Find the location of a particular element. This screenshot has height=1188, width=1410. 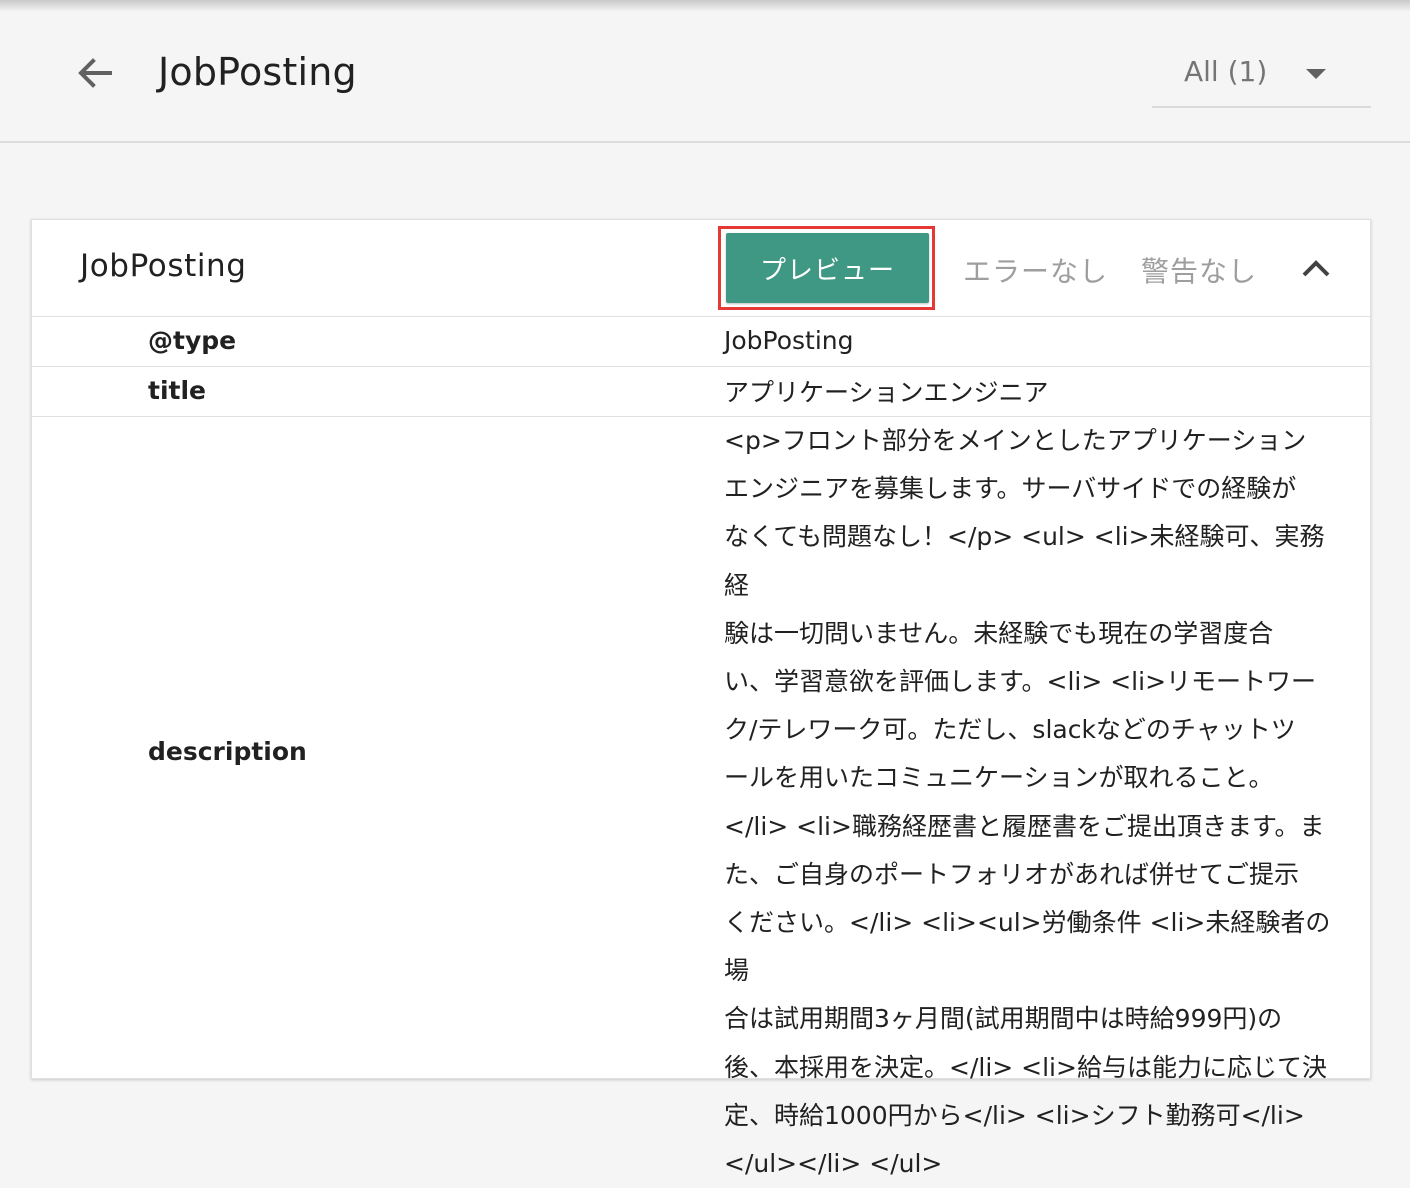

card-title: JobPosting is located at coordinates (163, 266).